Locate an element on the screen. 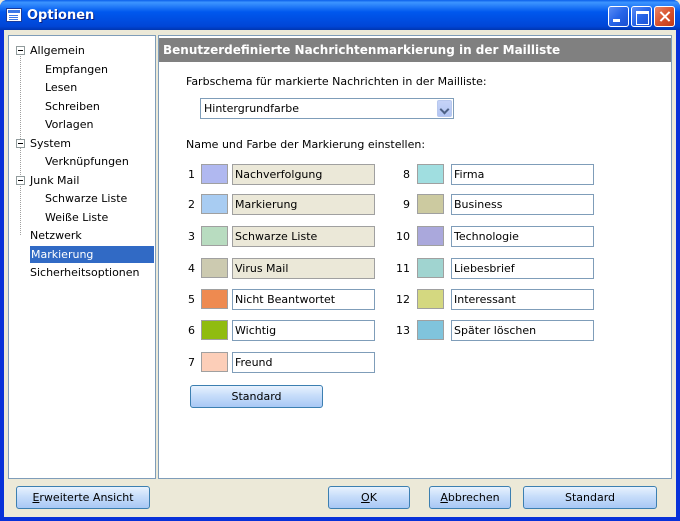  tree-item-label: Weiße Liste is located at coordinates (77, 217).